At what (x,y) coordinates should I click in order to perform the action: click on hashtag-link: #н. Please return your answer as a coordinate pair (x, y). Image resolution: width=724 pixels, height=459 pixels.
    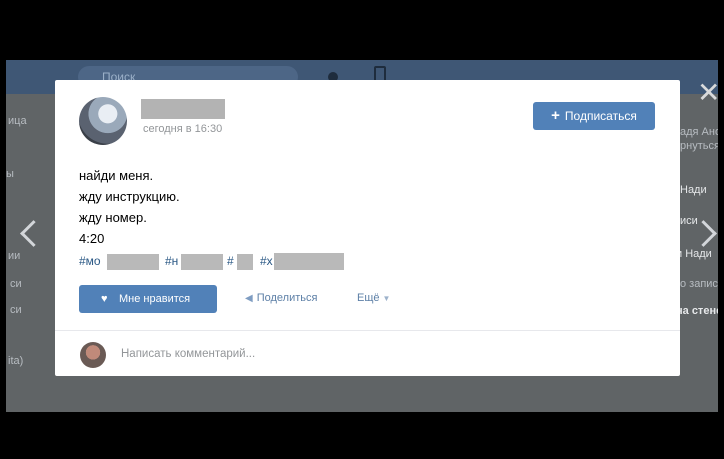
    Looking at the image, I should click on (171, 261).